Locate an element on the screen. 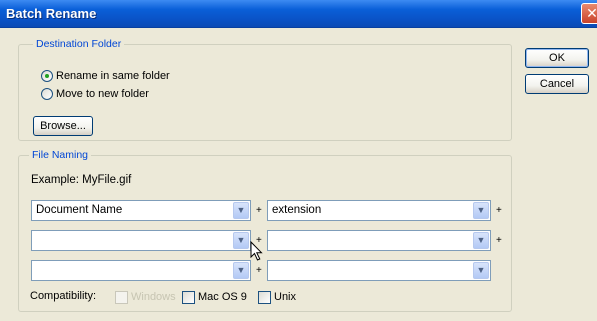  cancel-button: Cancel is located at coordinates (557, 84).